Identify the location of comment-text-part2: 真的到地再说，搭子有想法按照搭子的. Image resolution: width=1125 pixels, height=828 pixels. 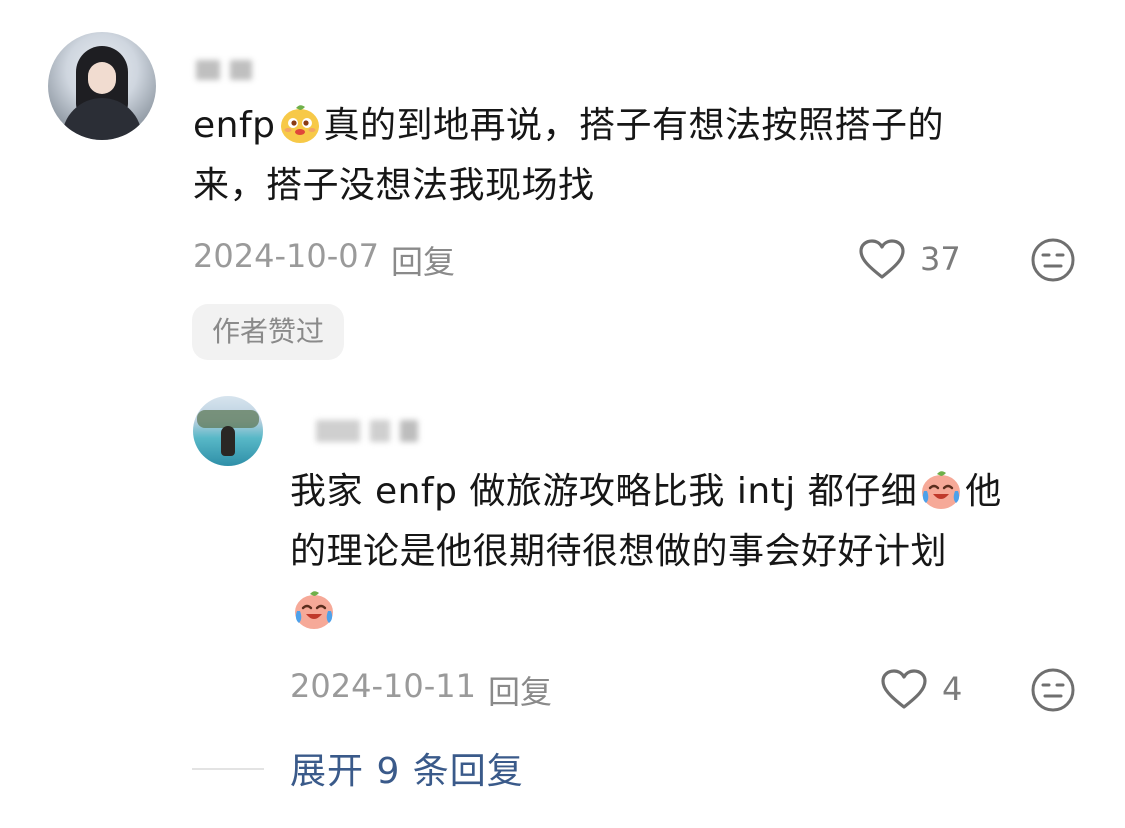
(634, 125).